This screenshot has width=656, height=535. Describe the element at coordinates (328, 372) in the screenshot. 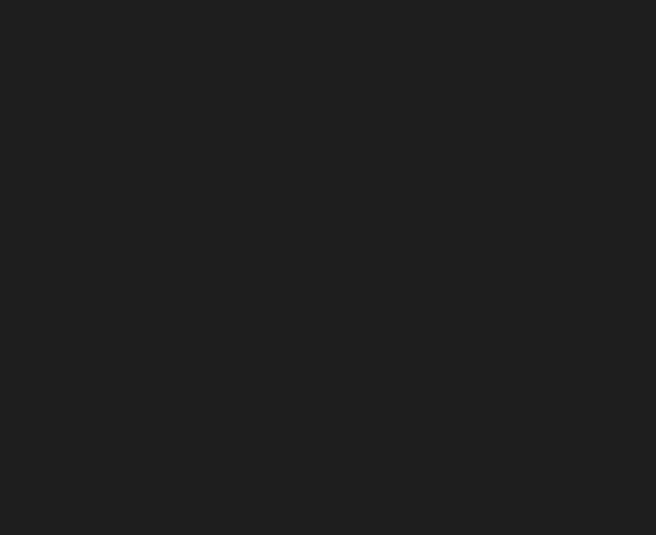

I see `terminal-line: <<<<<<< HEAD` at that location.